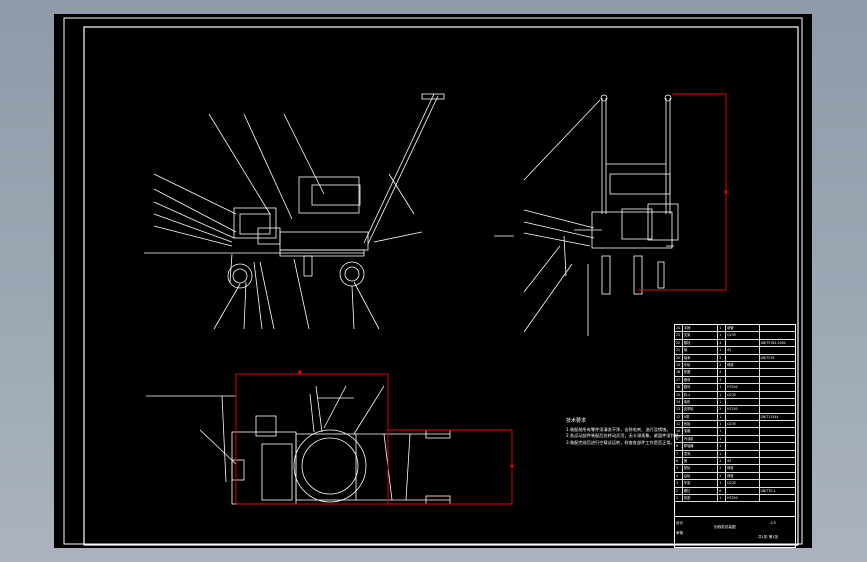 The image size is (867, 562). I want to click on bom-row: 14 电机 1, so click(735, 402).